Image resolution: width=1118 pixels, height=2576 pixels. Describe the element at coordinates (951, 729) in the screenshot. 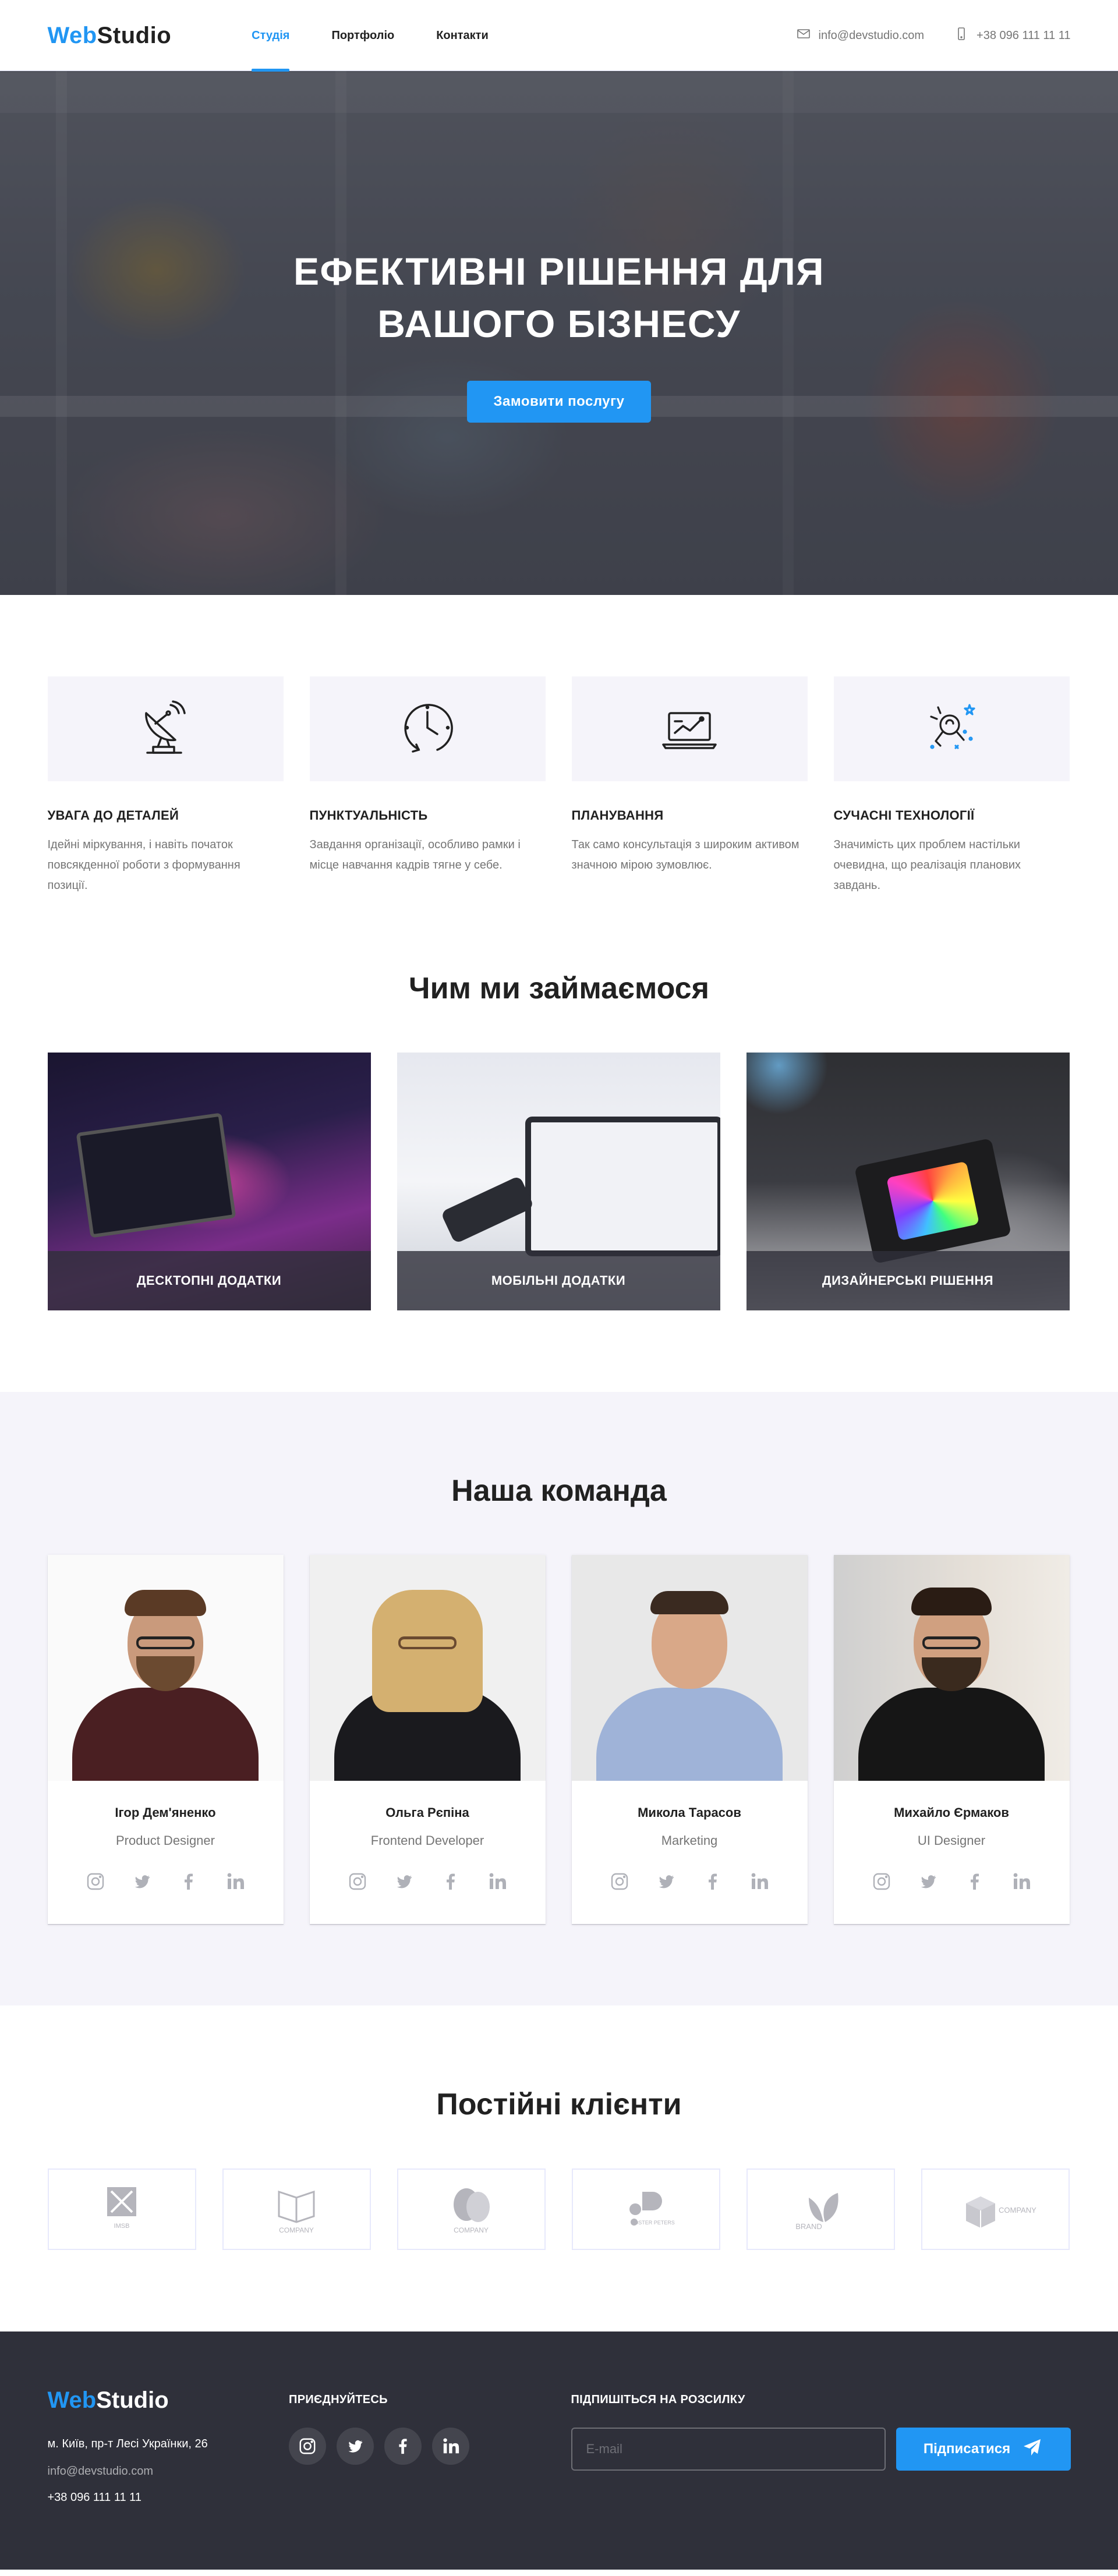

I see `astronaut-icon` at that location.